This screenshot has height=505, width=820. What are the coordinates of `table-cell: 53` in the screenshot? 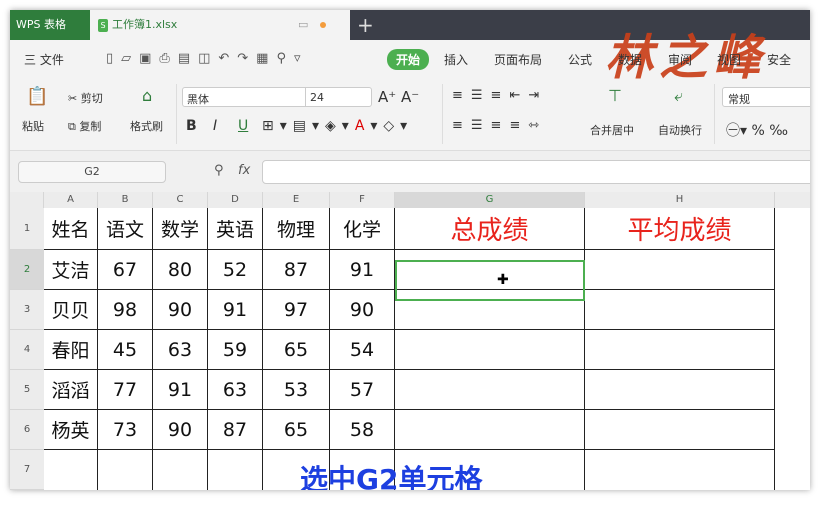 It's located at (296, 390).